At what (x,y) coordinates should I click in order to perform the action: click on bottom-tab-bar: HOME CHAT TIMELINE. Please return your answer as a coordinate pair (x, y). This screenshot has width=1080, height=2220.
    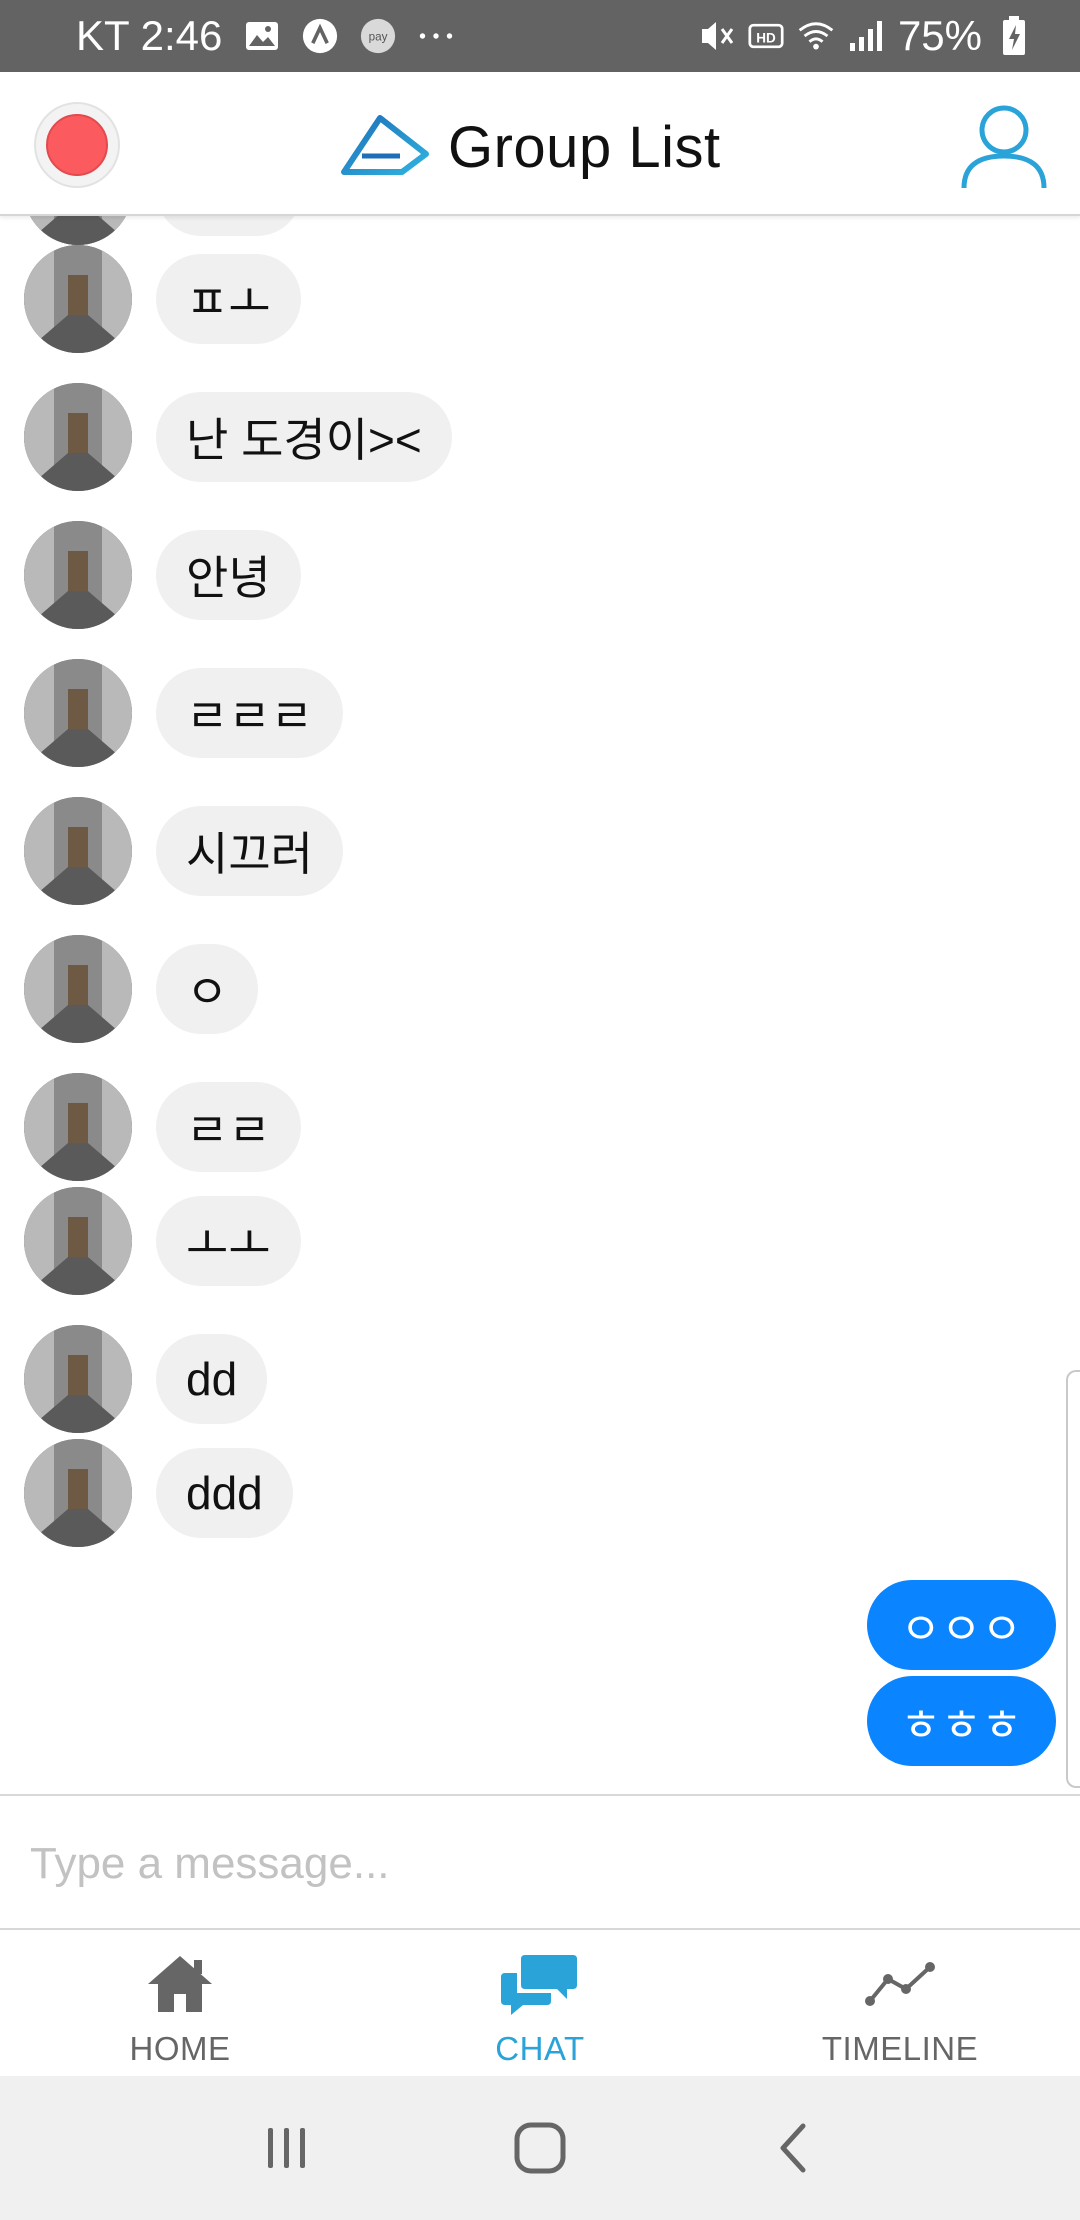
    Looking at the image, I should click on (540, 2003).